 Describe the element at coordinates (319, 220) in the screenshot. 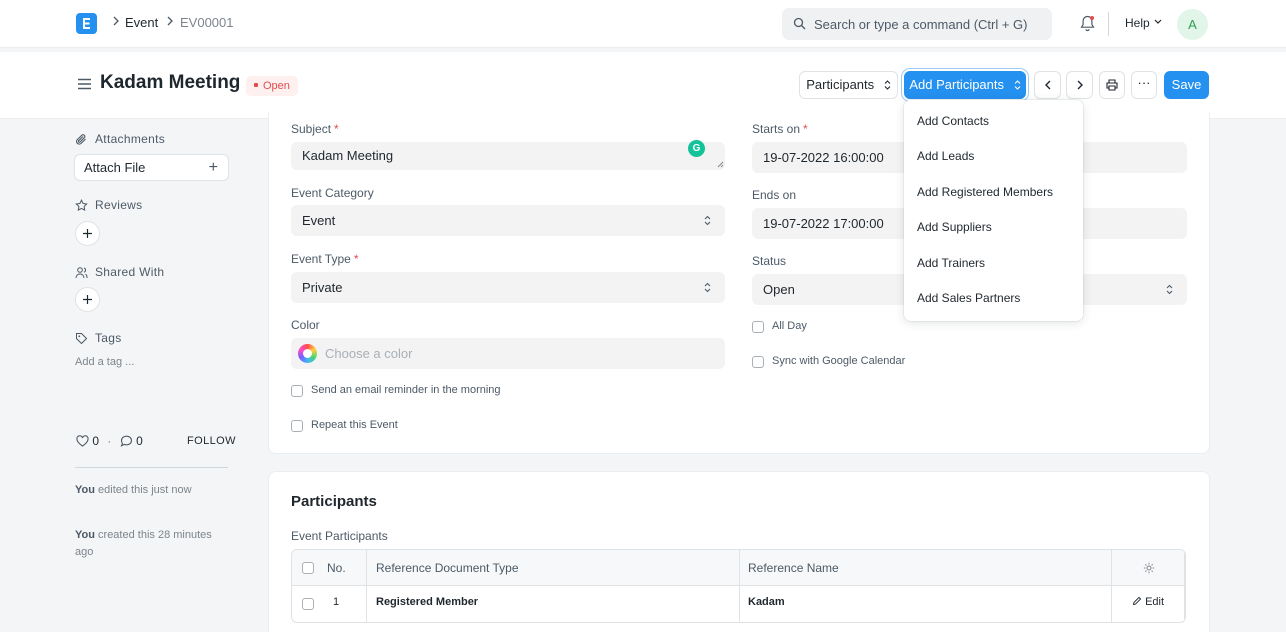

I see `event-category-value: Event` at that location.